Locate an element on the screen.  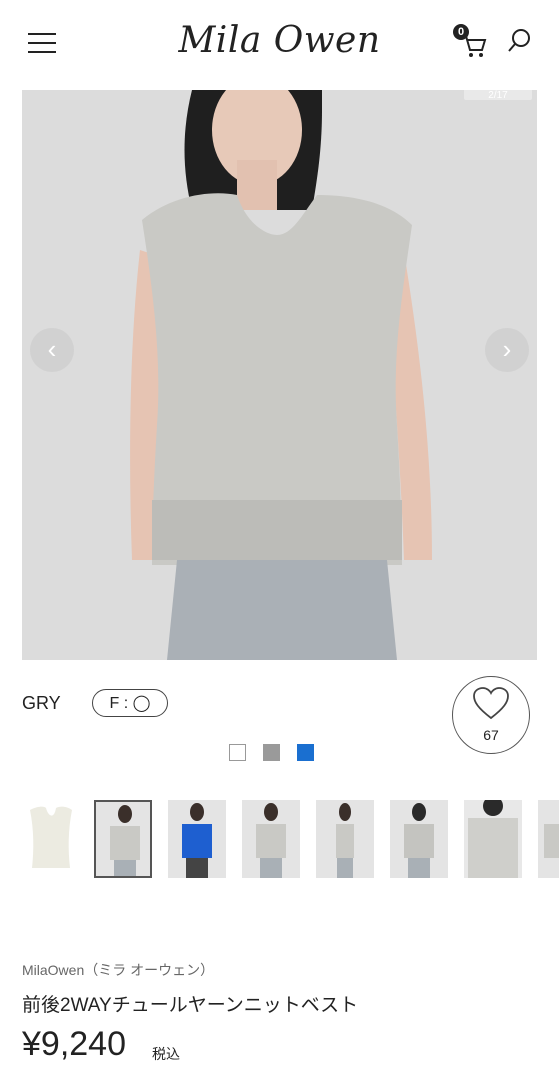
thumbnail-strip is located at coordinates (290, 839).